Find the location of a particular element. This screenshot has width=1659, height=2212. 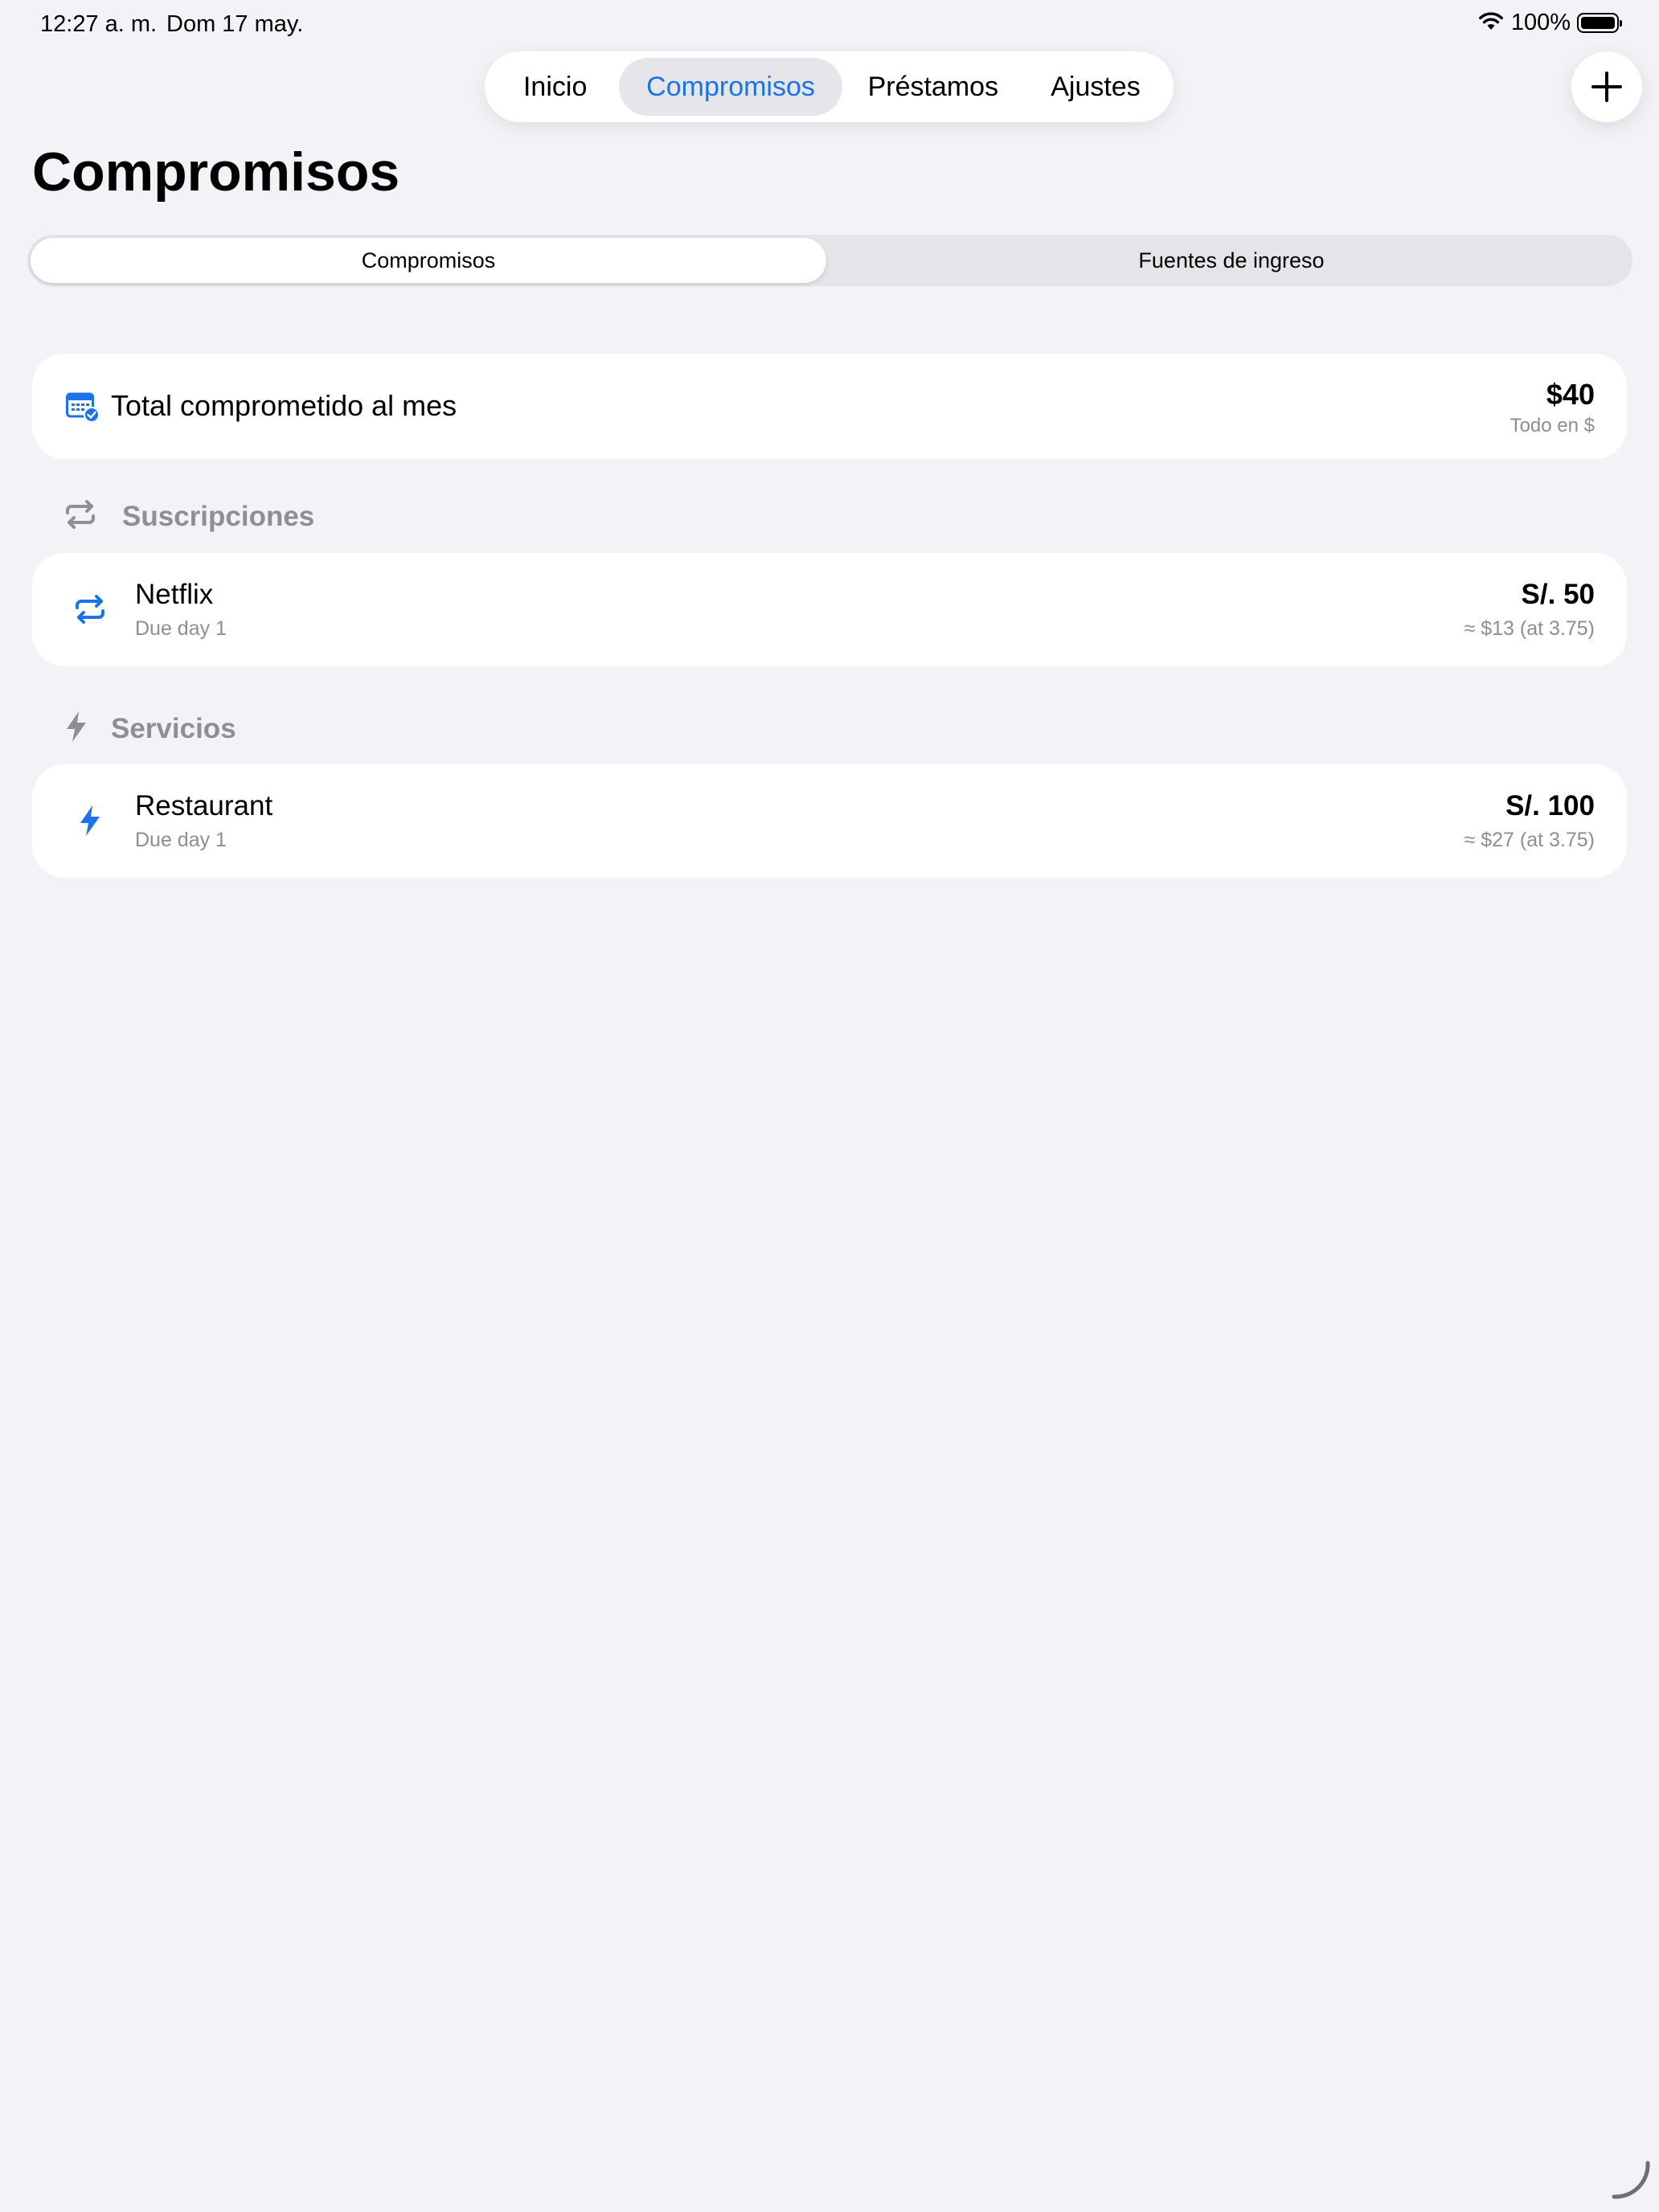

tab-ajustes: Ajustes is located at coordinates (1095, 87).